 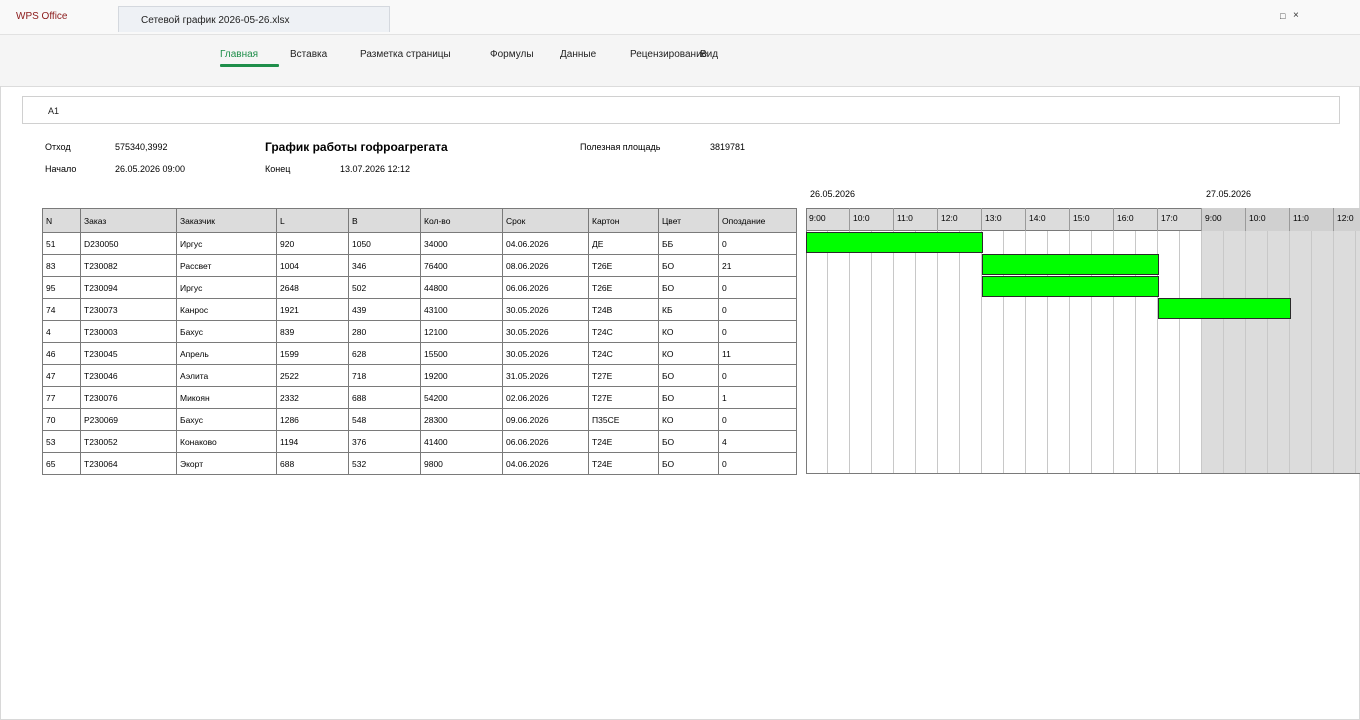 What do you see at coordinates (757, 353) in the screenshot?
I see `table-cell: 11` at bounding box center [757, 353].